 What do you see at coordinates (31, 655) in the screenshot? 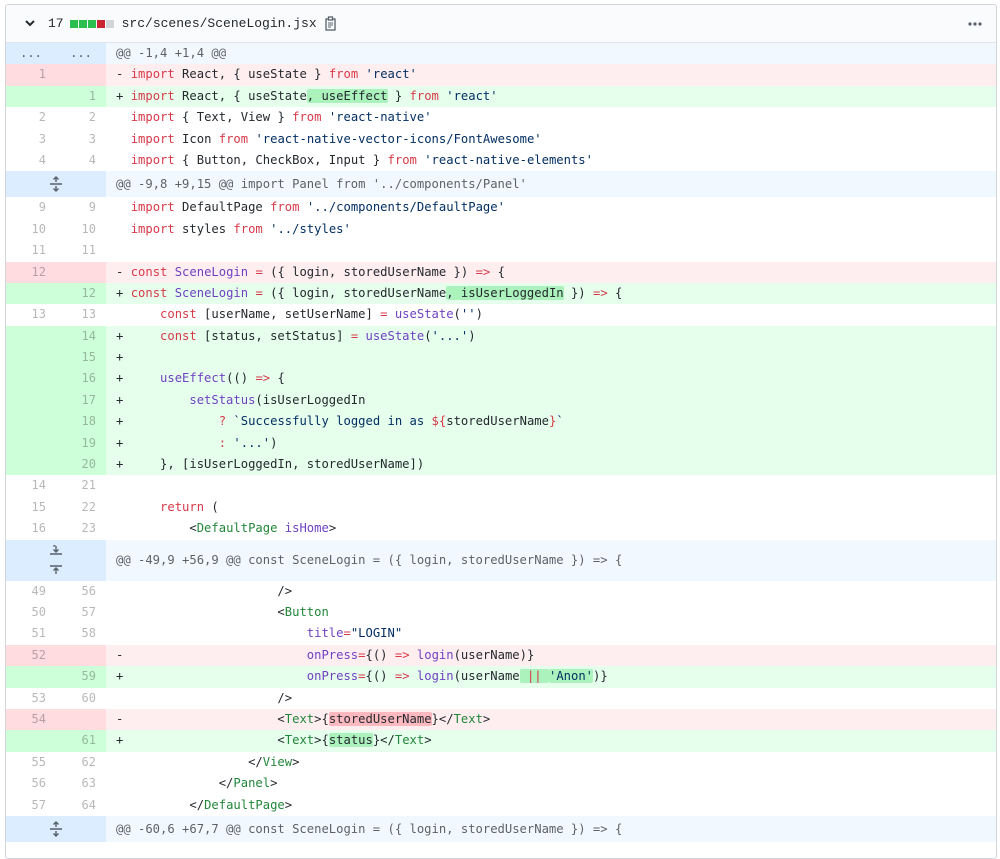
I see `old-line-number: 52` at bounding box center [31, 655].